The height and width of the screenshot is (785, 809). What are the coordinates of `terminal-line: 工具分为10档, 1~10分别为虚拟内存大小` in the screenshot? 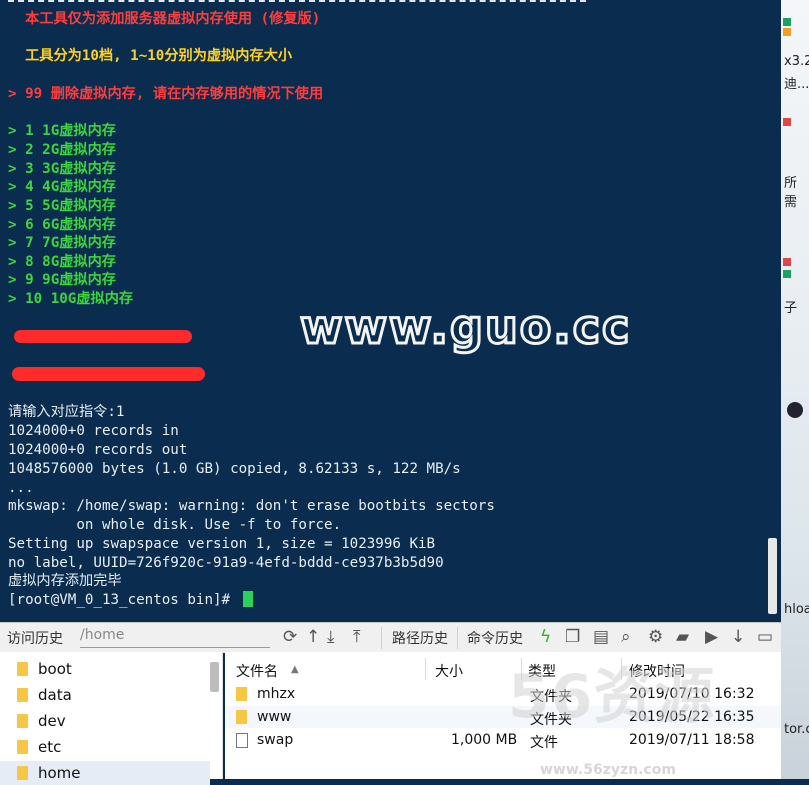 It's located at (150, 56).